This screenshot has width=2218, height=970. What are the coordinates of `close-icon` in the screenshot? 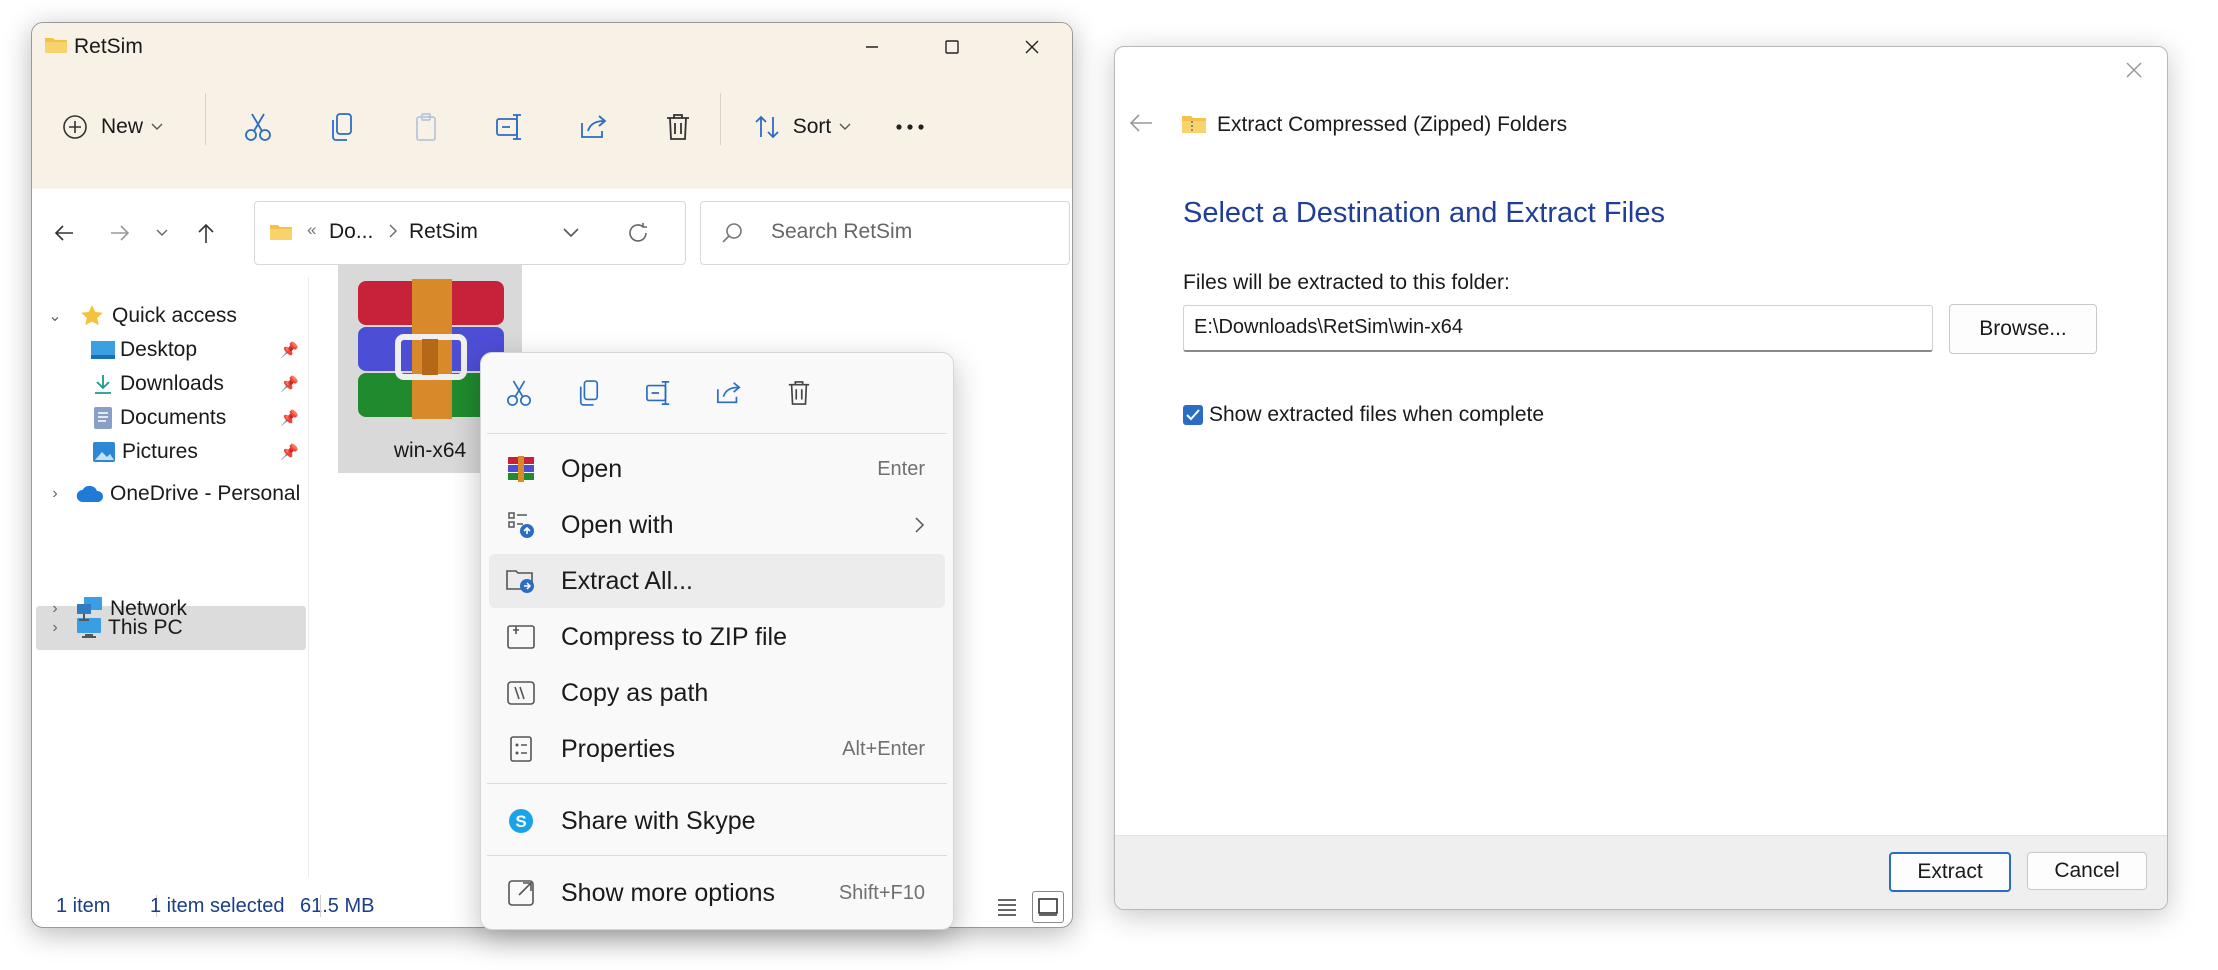 It's located at (2134, 70).